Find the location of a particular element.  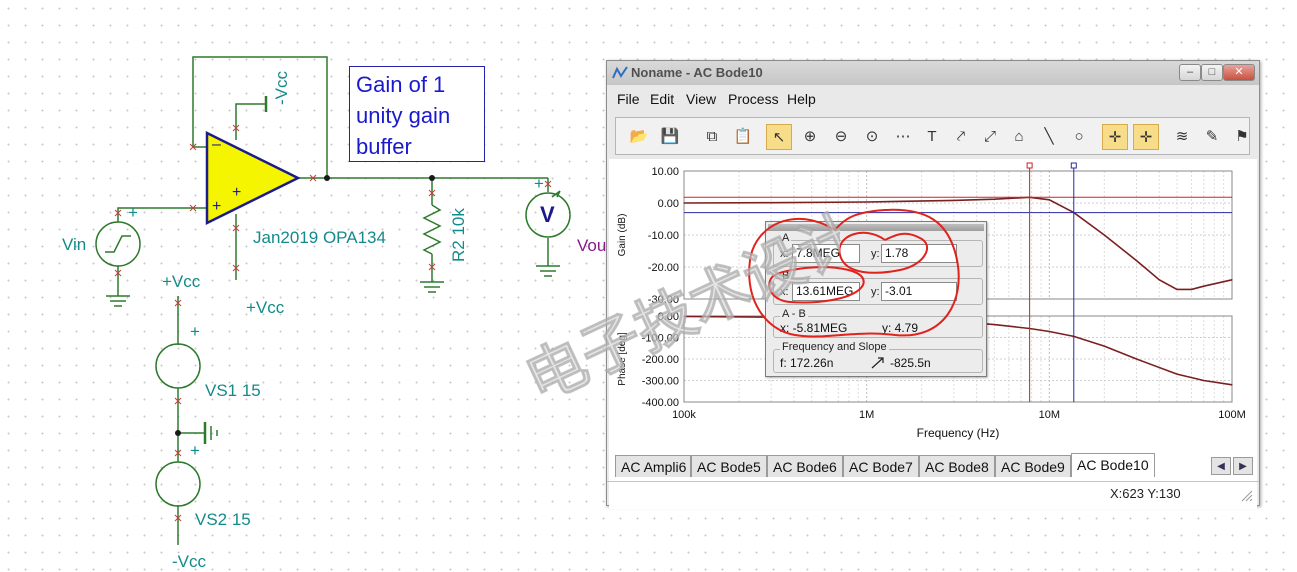

cursor-a-icon: ✛ is located at coordinates (1115, 137).